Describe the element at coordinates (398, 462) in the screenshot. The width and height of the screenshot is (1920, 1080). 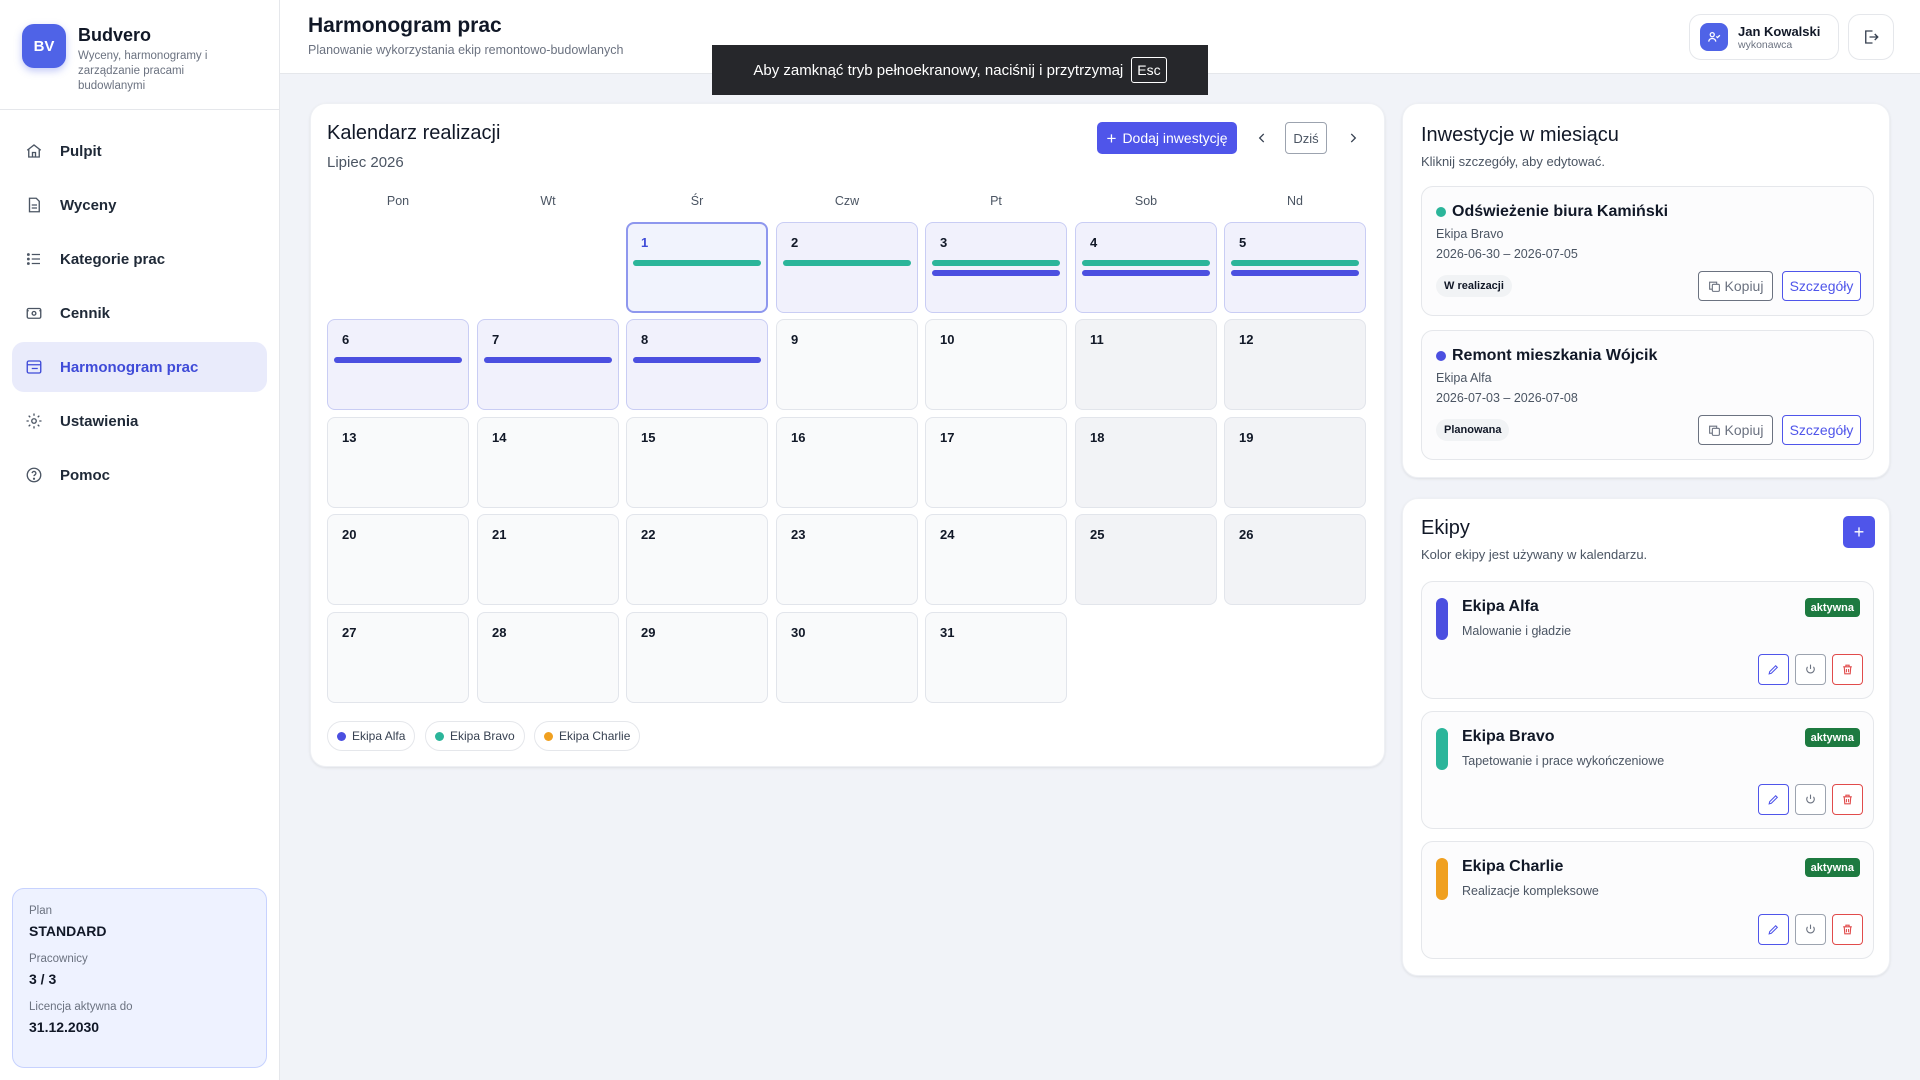
I see `calendar-day: 13` at that location.